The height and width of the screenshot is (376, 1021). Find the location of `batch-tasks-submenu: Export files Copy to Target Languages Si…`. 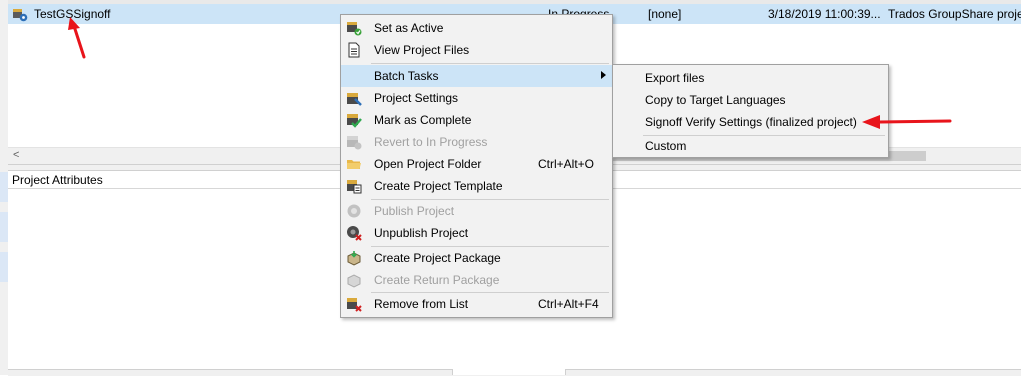

batch-tasks-submenu: Export files Copy to Target Languages Si… is located at coordinates (750, 111).